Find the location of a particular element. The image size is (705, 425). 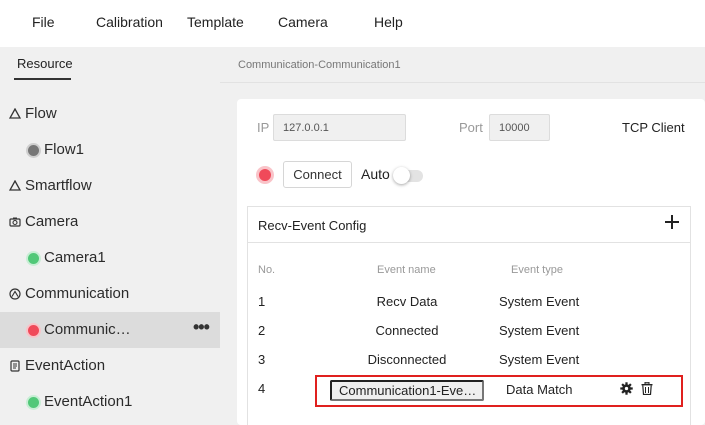

add-icon is located at coordinates (672, 222).